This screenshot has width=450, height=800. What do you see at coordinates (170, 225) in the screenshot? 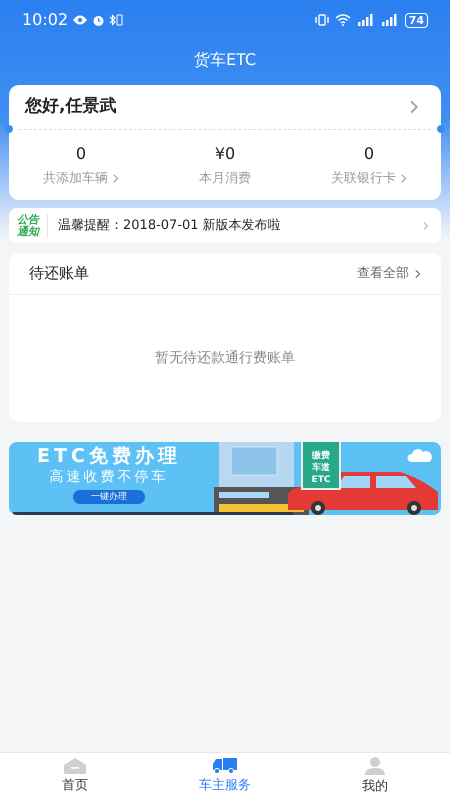
I see `notice-text: 温馨提醒：2018-07-01 新版本发布啦` at bounding box center [170, 225].